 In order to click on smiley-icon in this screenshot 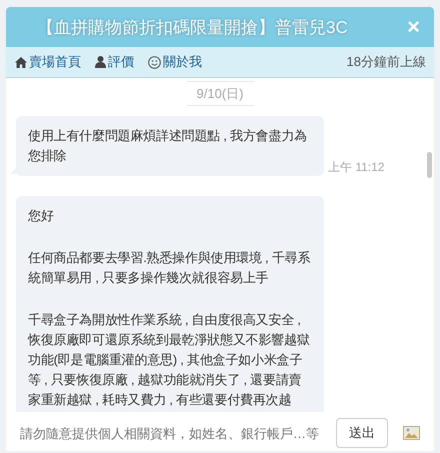, I will do `click(154, 62)`.